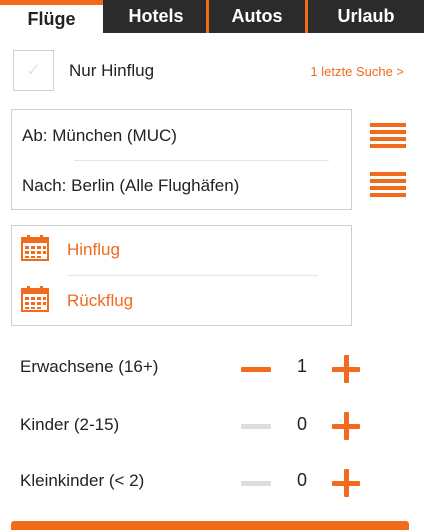  Describe the element at coordinates (346, 426) in the screenshot. I see `children-plus-button` at that location.